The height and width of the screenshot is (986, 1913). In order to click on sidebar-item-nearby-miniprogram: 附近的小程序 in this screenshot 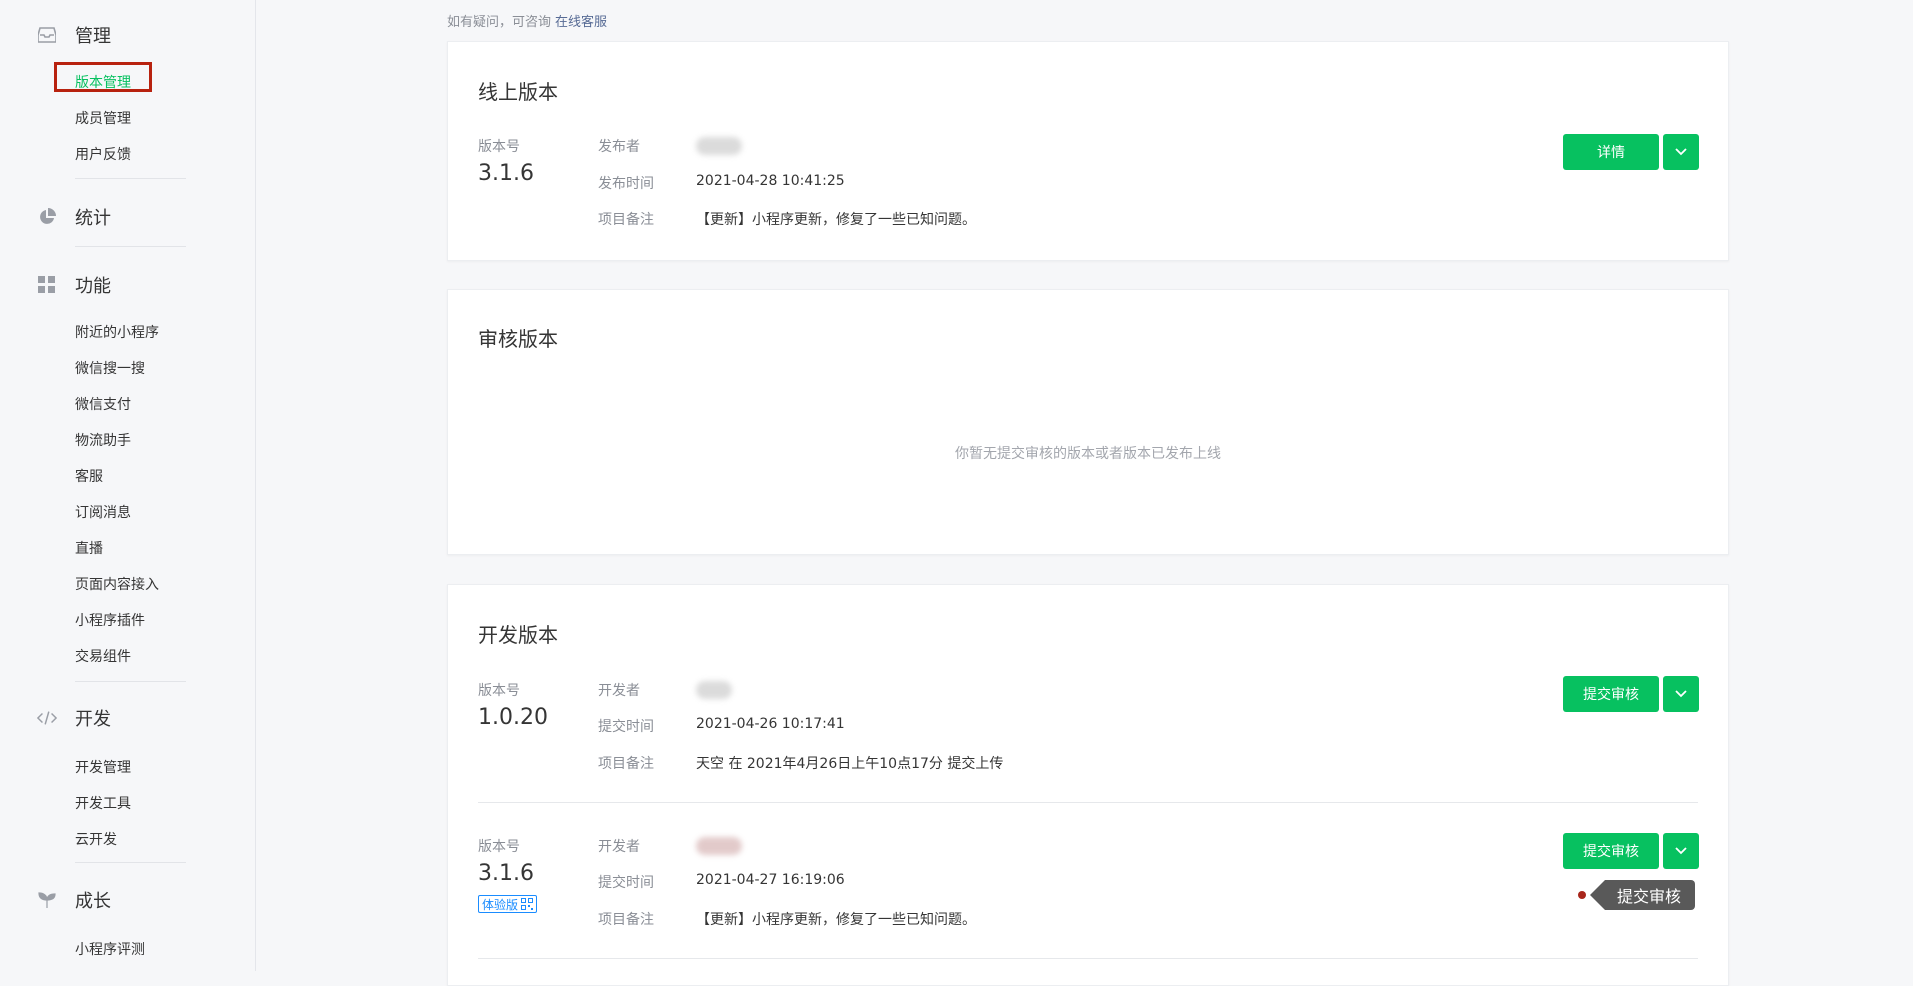, I will do `click(117, 332)`.